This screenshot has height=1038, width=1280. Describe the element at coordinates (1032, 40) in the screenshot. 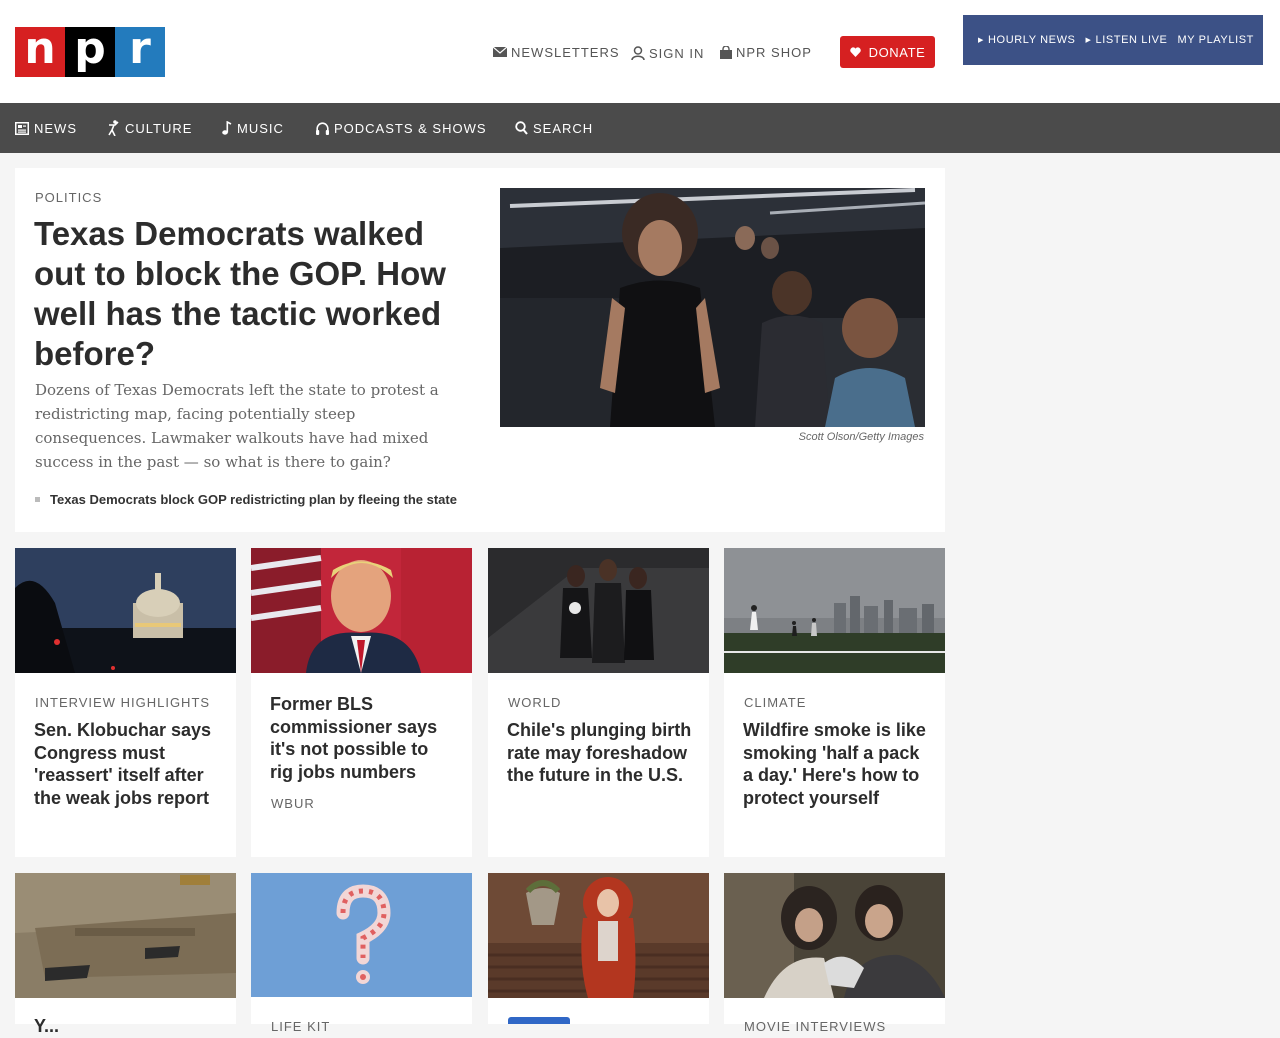

I see `hourly-news-label: HOURLY NEWS` at that location.